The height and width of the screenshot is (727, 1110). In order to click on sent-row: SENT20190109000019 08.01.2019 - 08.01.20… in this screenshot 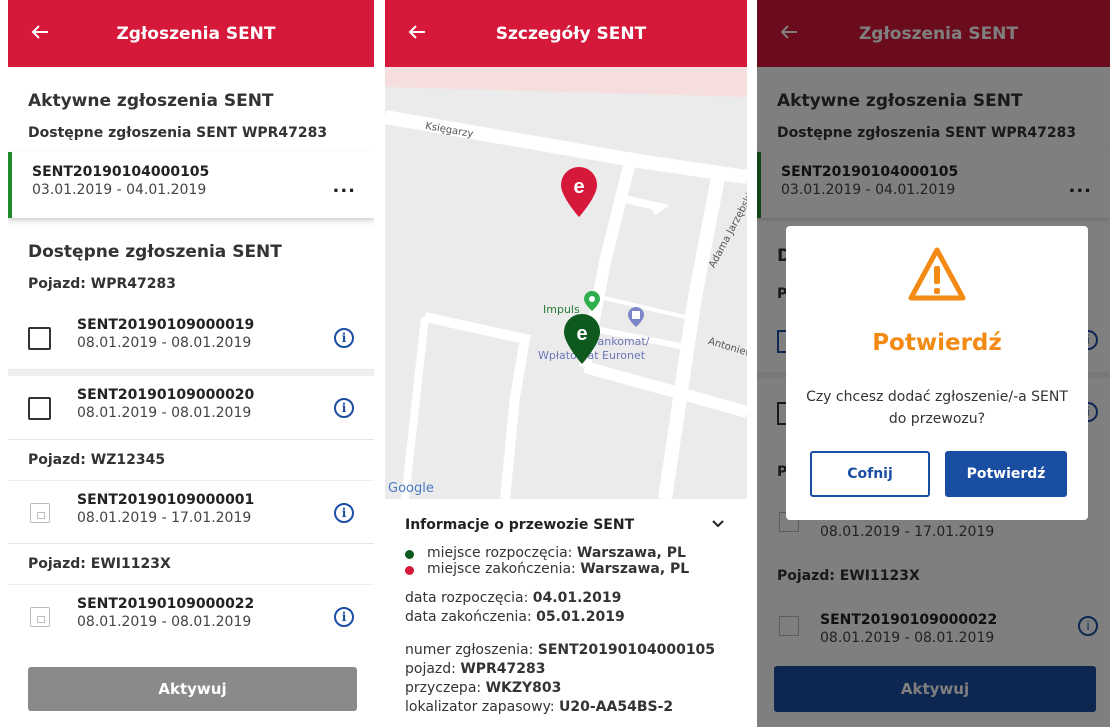, I will do `click(191, 338)`.